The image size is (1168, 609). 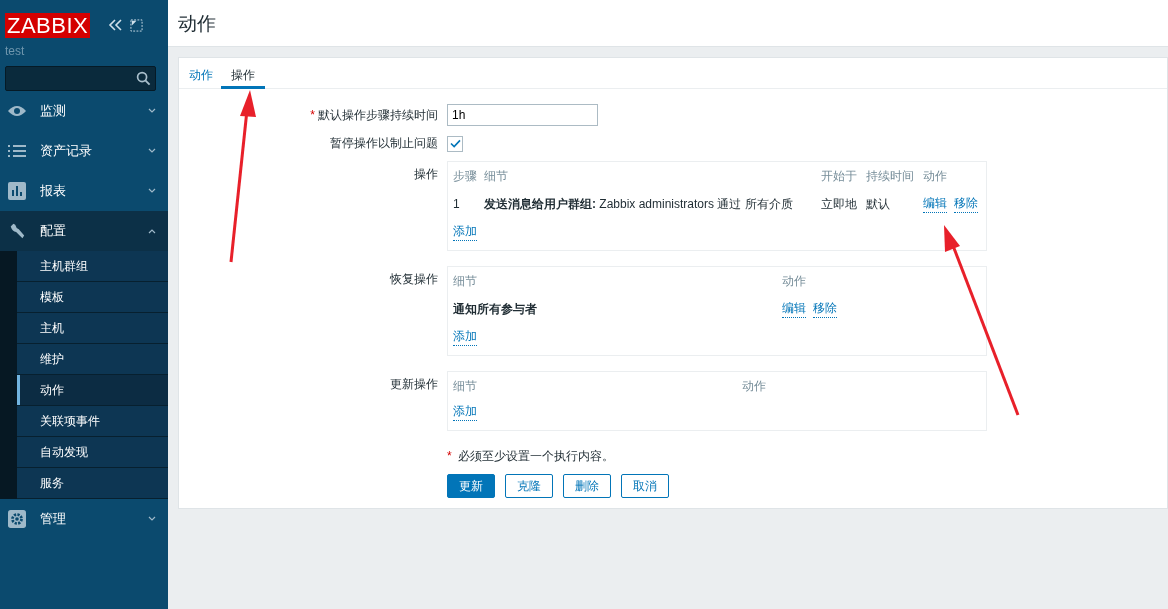 I want to click on field-label: 默认操作步骤持续时间, so click(x=378, y=114).